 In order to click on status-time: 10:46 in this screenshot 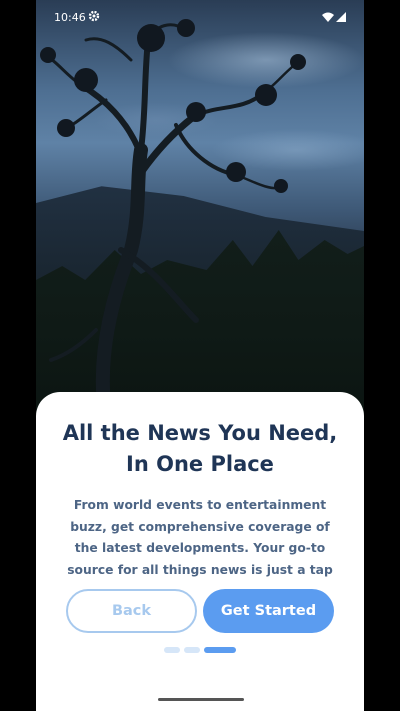, I will do `click(70, 17)`.